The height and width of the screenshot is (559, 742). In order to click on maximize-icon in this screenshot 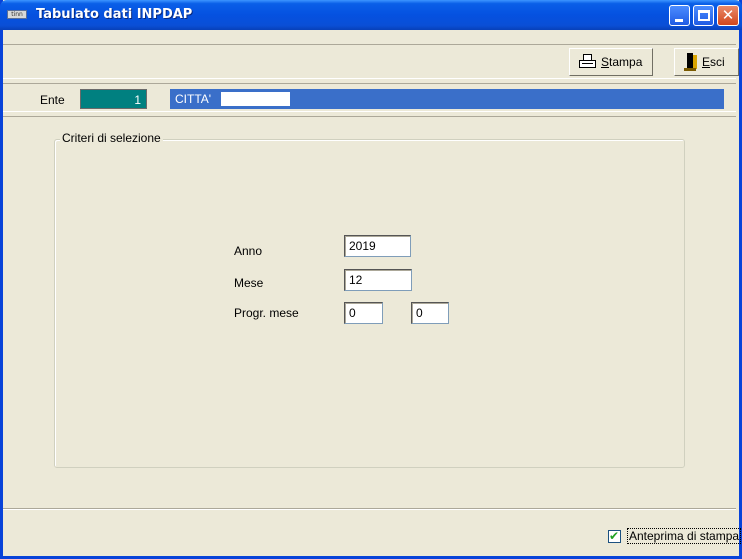, I will do `click(704, 15)`.